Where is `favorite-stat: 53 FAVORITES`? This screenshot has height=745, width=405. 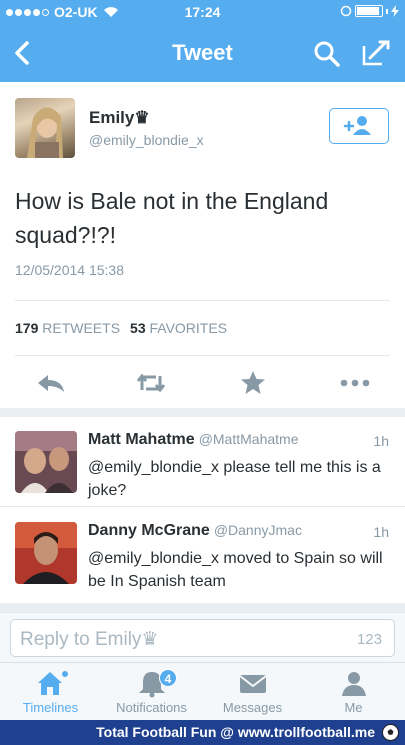
favorite-stat: 53 FAVORITES is located at coordinates (178, 328).